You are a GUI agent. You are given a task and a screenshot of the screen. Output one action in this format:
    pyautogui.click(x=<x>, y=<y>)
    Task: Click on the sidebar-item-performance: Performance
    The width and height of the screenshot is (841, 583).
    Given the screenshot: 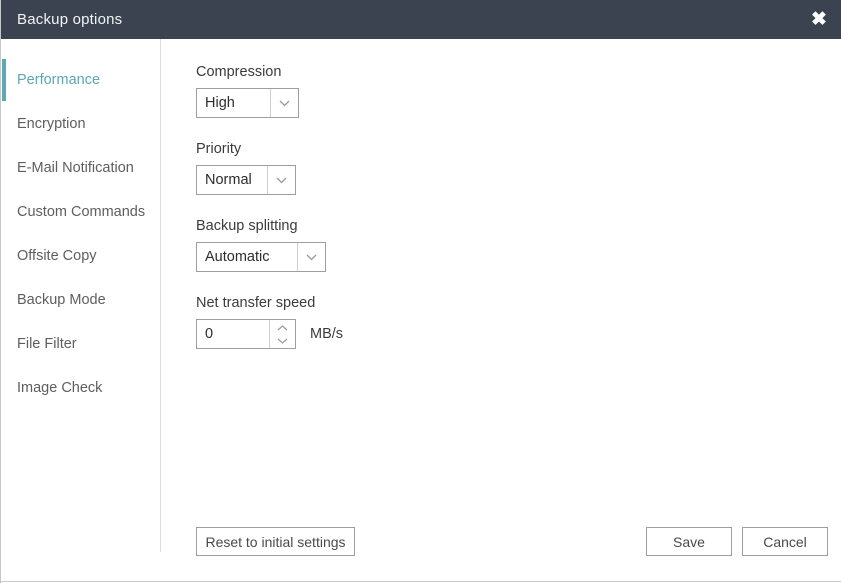 What is the action you would take?
    pyautogui.click(x=80, y=80)
    